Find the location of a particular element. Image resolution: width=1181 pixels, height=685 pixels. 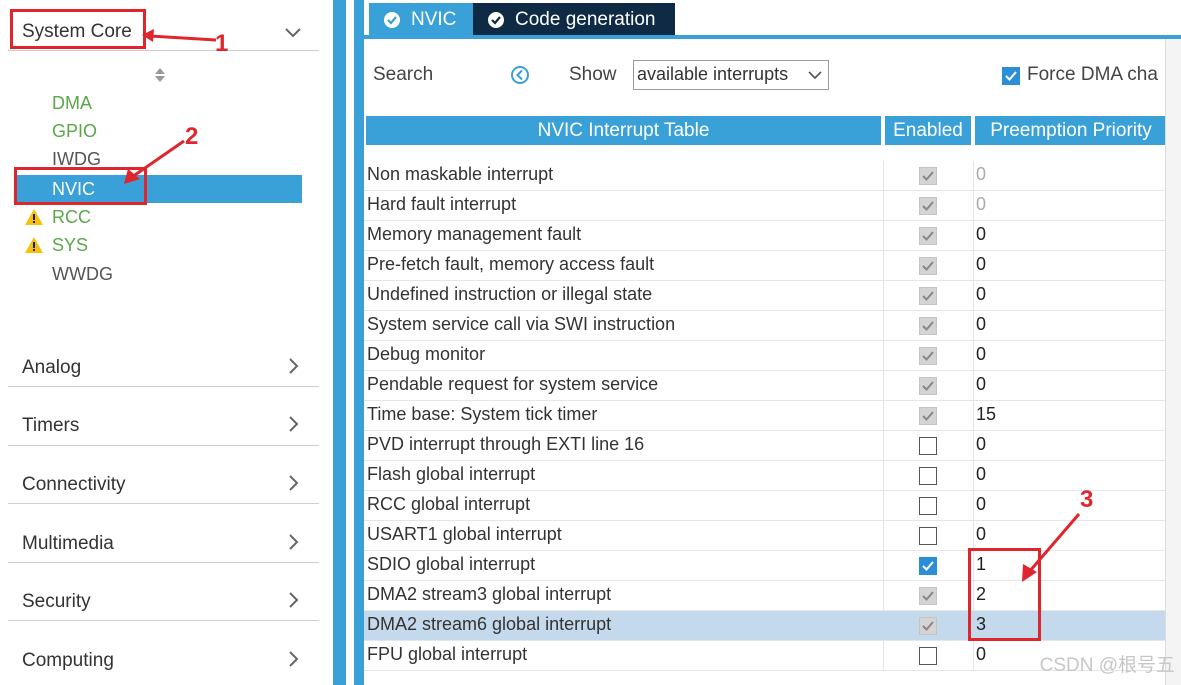

tab-code-generation: Code generation is located at coordinates (574, 19).